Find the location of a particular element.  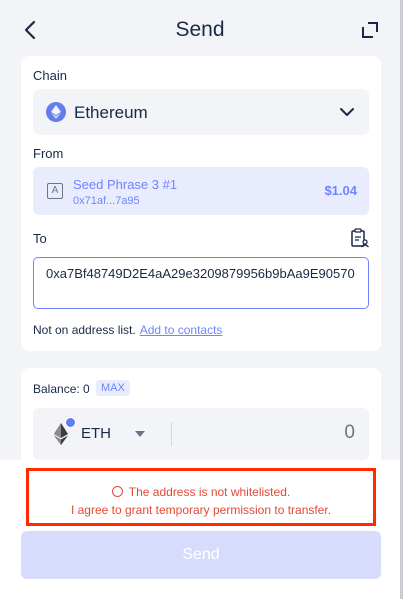

from-account-selector: A Seed Phrase 3 #1 0x71af...7a95 $1.04 is located at coordinates (201, 191).